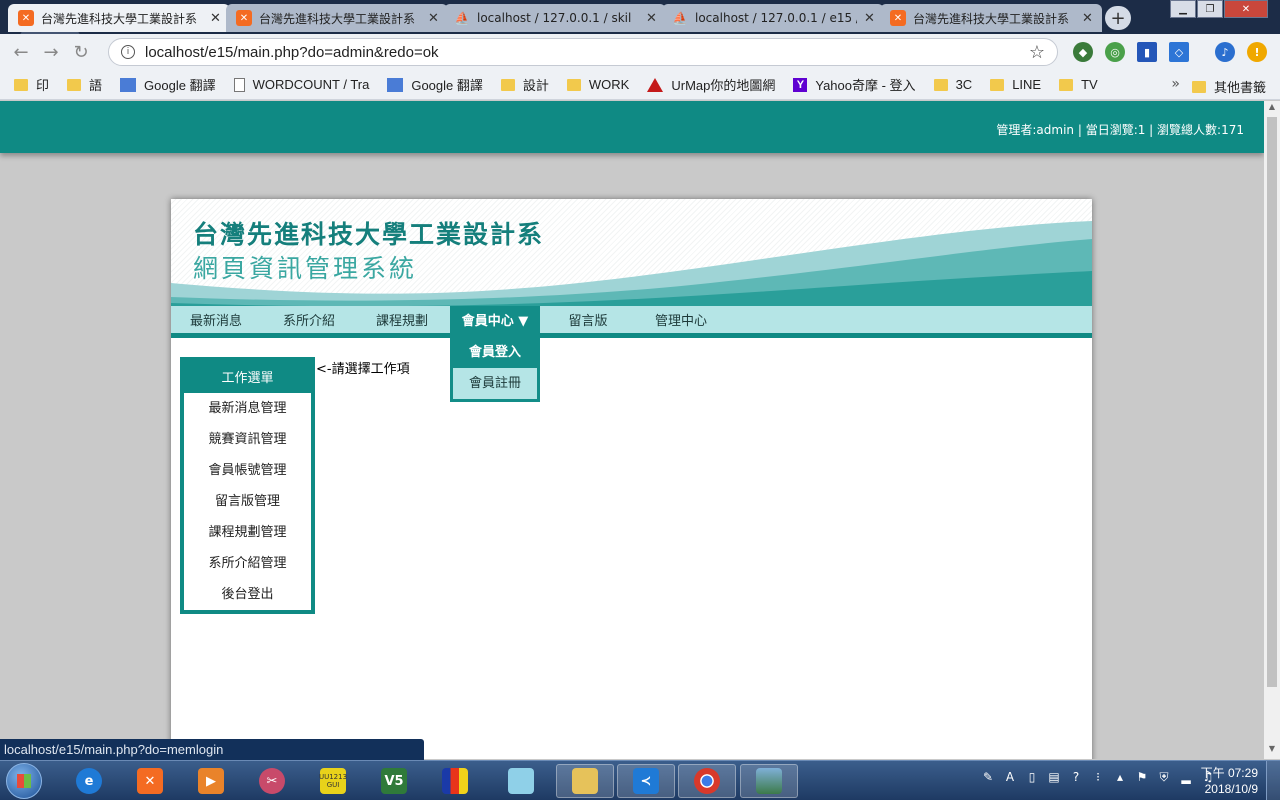 The width and height of the screenshot is (1280, 800). I want to click on bookmark-folder: WORK, so click(597, 84).